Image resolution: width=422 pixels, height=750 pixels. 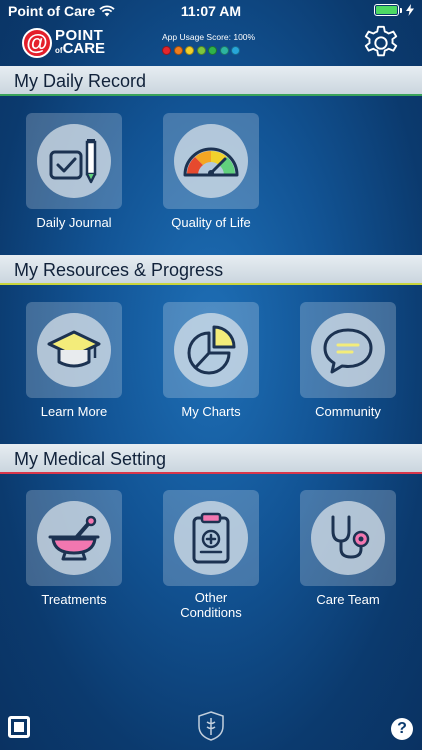 I want to click on tile-care-team: Care Team, so click(x=348, y=548).